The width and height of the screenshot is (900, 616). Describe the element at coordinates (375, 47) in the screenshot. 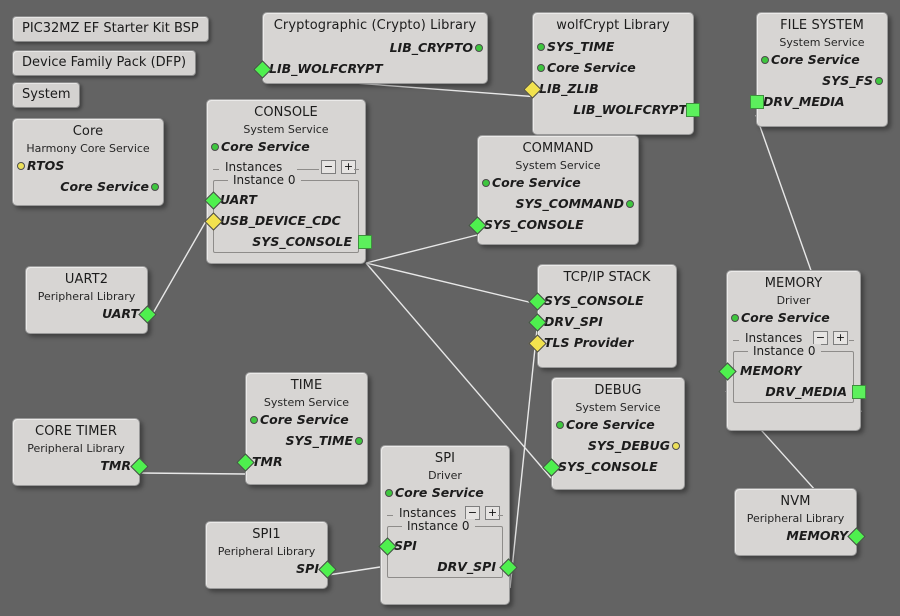

I see `port-crypto-lib-crypto: LIB_CRYPTO` at that location.